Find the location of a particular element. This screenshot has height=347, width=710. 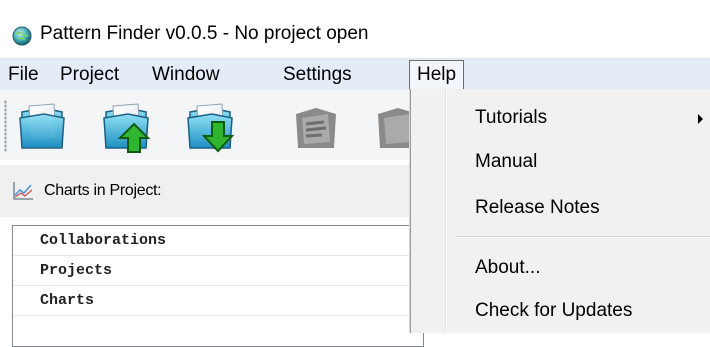

open-project-icon is located at coordinates (42, 126).